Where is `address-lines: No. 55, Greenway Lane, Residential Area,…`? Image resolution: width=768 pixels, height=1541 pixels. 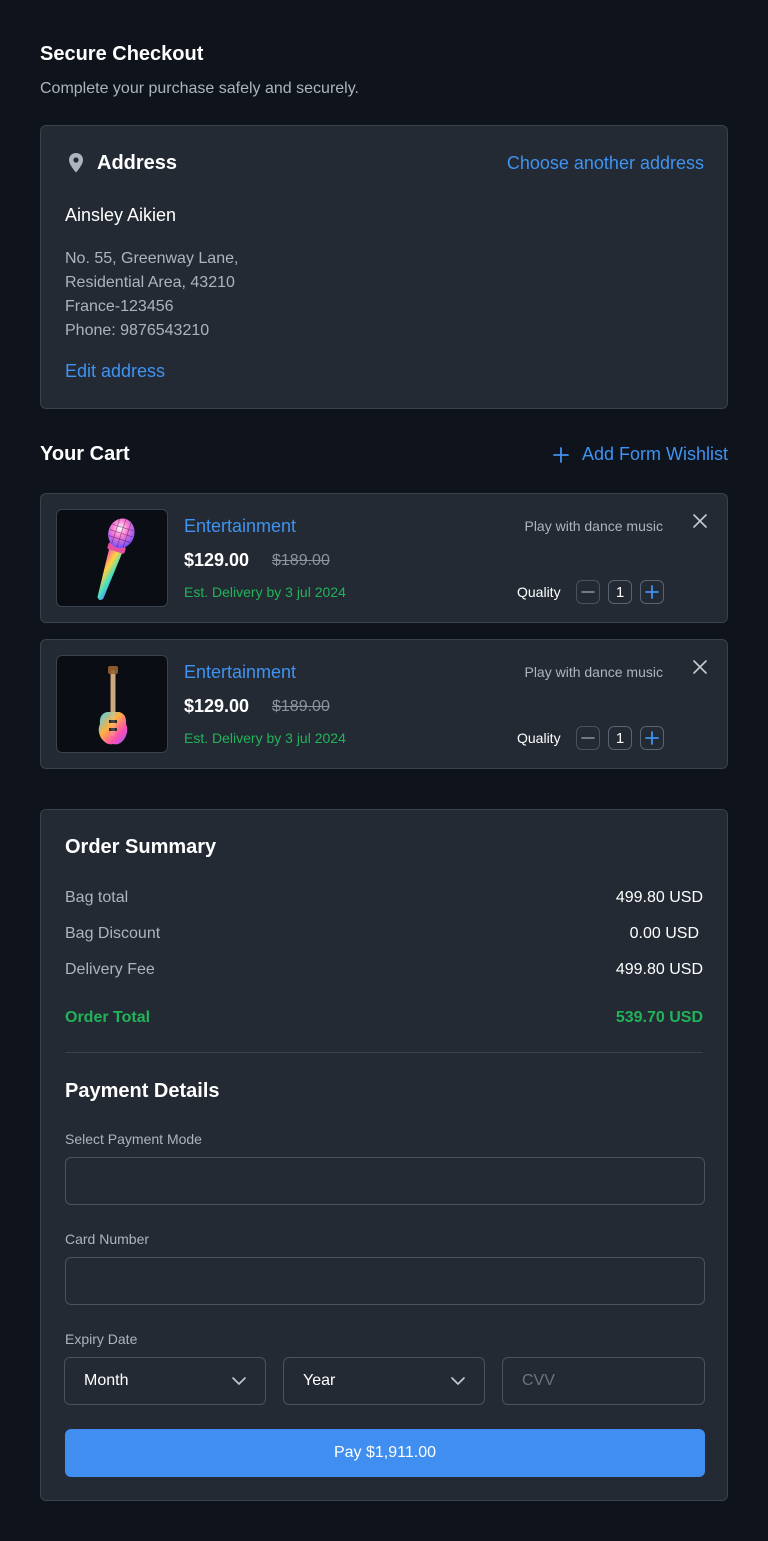 address-lines: No. 55, Greenway Lane, Residential Area,… is located at coordinates (151, 295).